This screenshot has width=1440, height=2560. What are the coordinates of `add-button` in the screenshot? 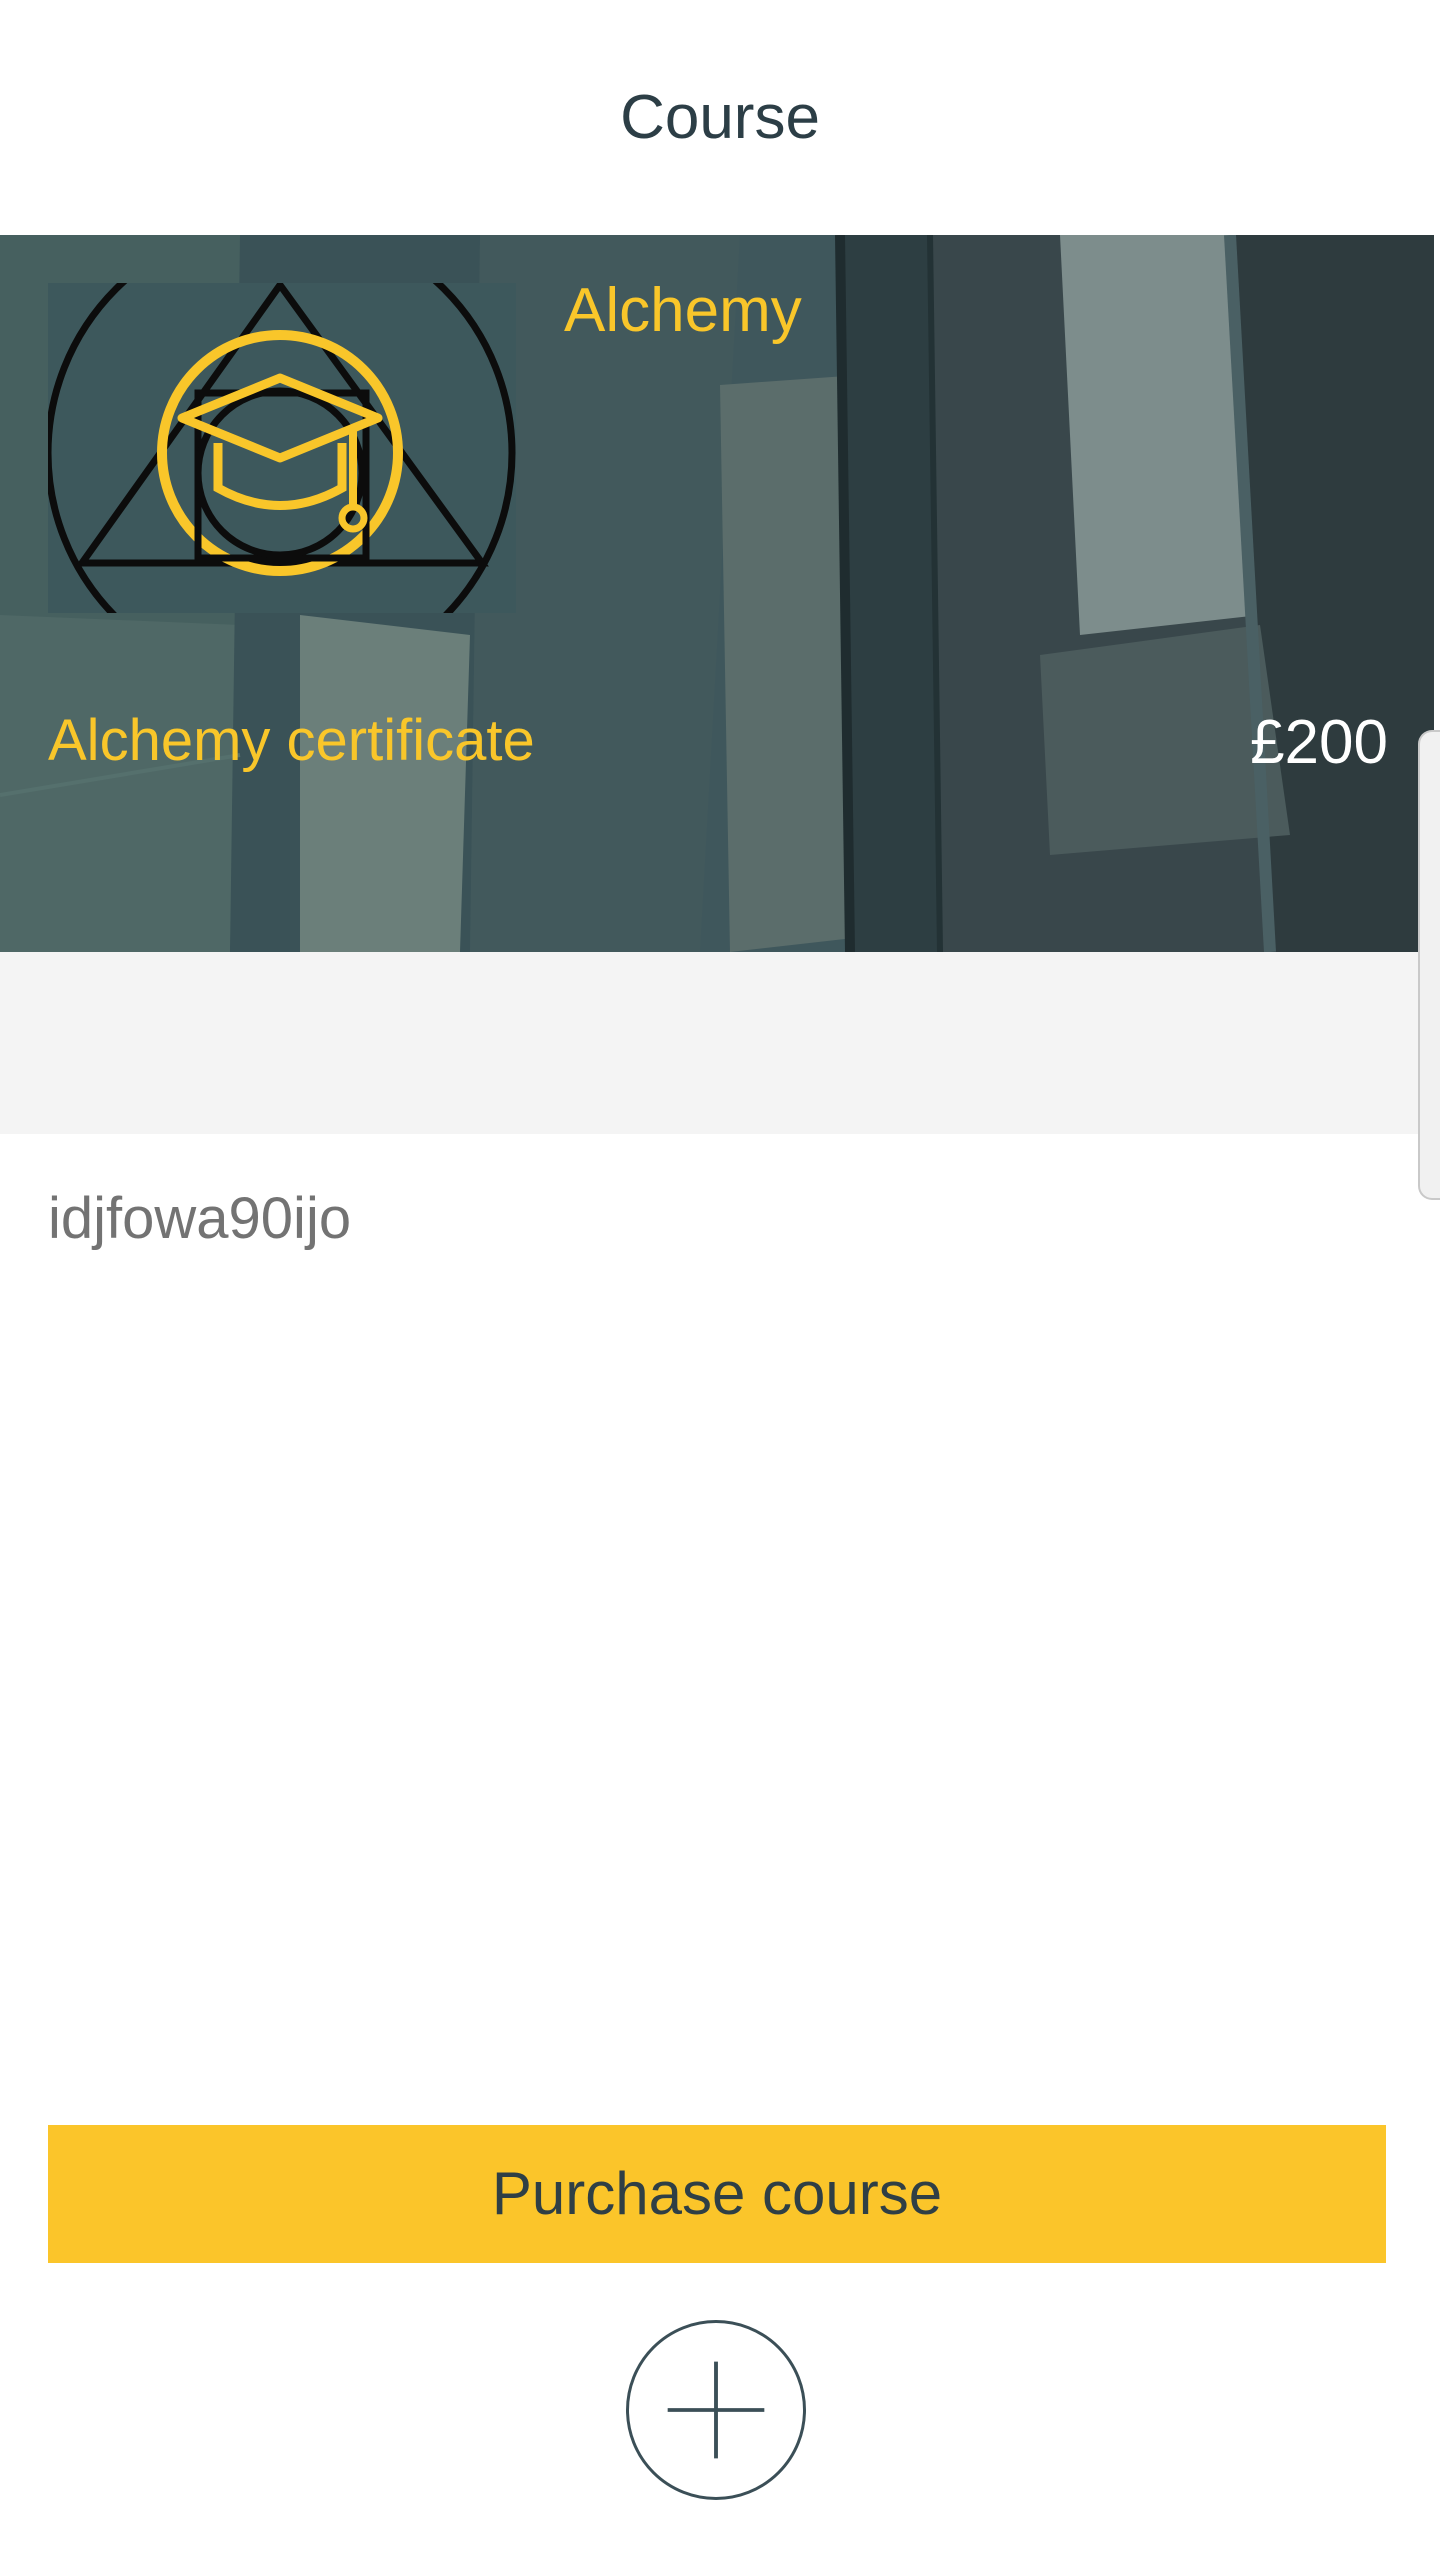 It's located at (716, 2410).